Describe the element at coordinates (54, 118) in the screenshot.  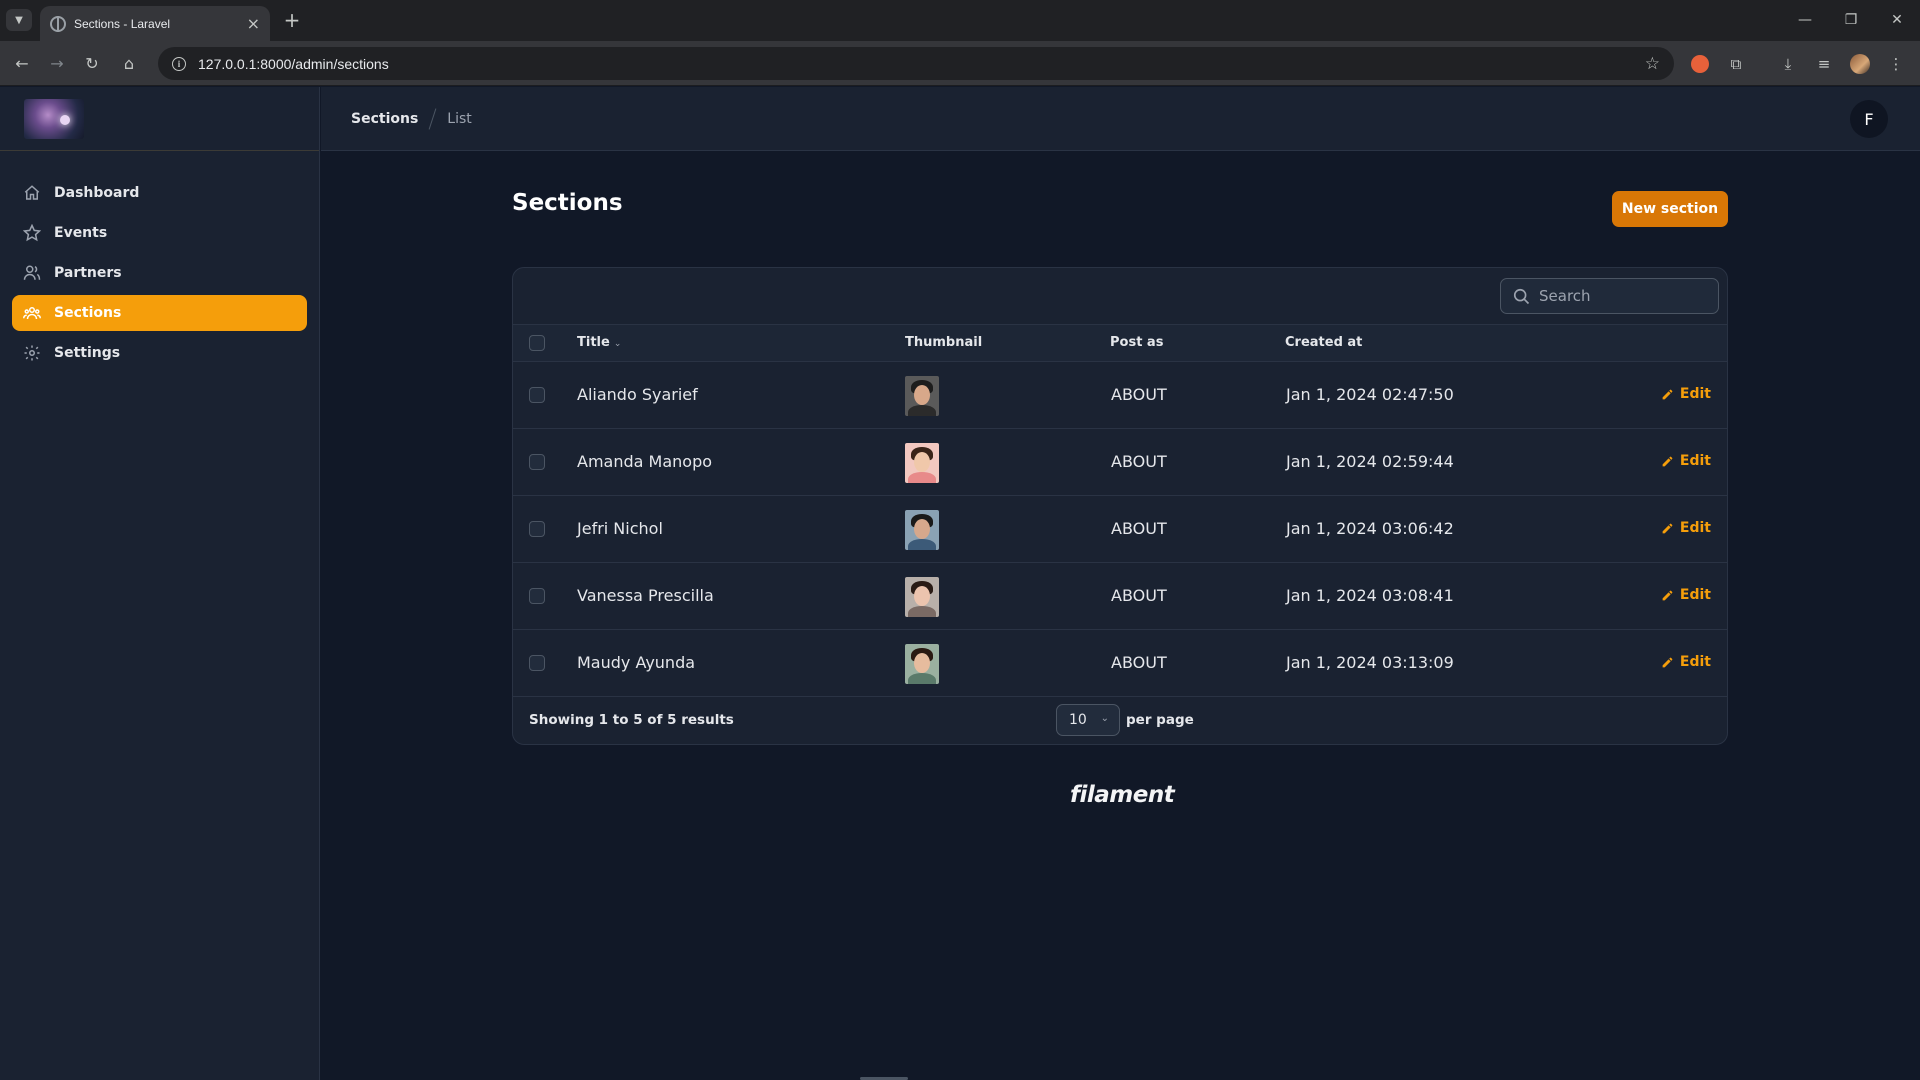
I see `brand-logo` at that location.